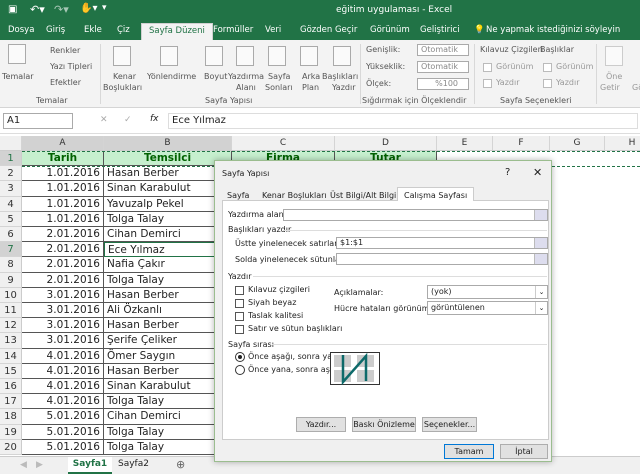 The height and width of the screenshot is (474, 640). Describe the element at coordinates (154, 119) in the screenshot. I see `insert-function-button: fx` at that location.